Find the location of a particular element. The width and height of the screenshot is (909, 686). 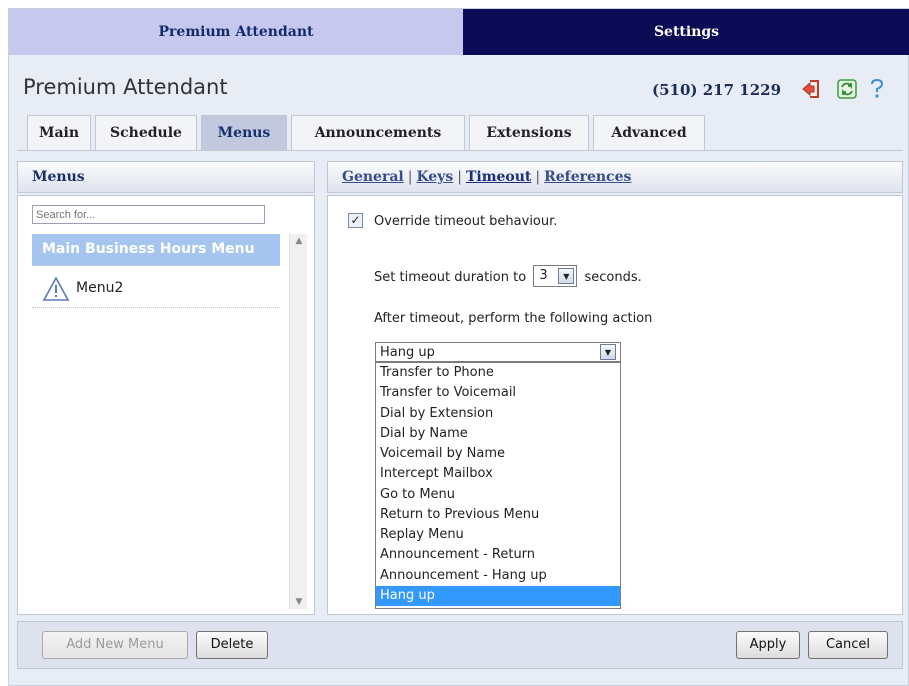

timeout-action-select: Hang up ▼ is located at coordinates (498, 352).